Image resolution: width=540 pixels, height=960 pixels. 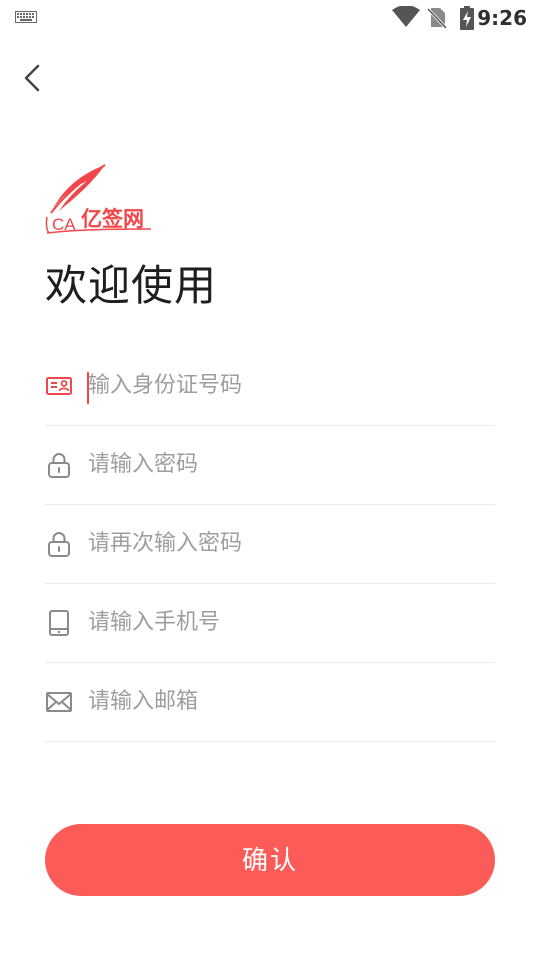 What do you see at coordinates (437, 18) in the screenshot?
I see `no-sim-icon` at bounding box center [437, 18].